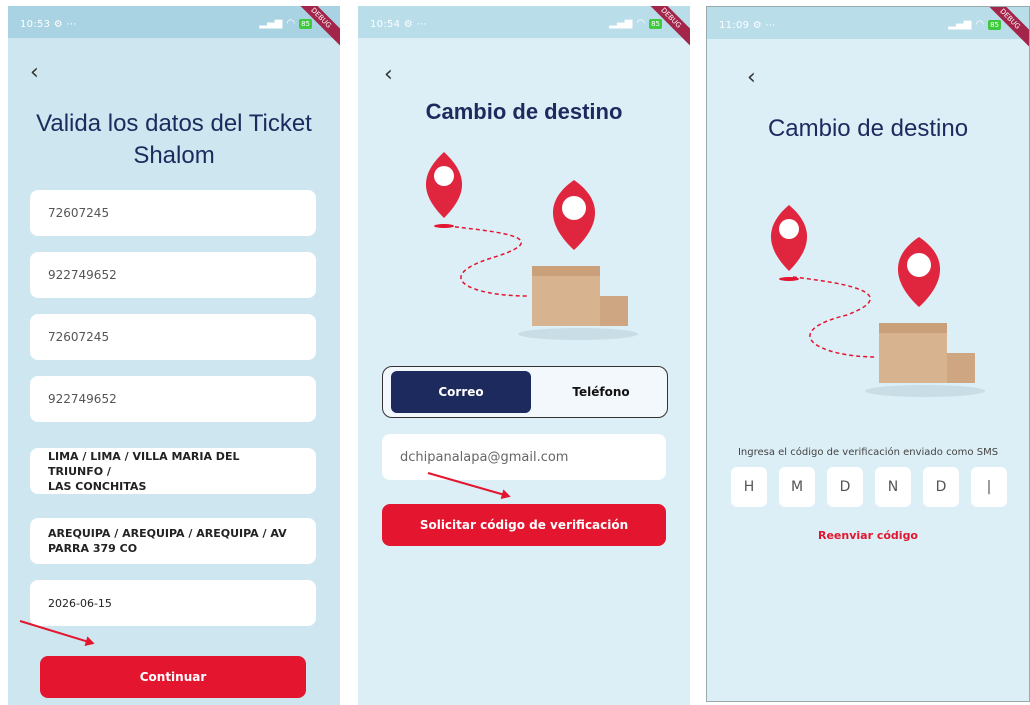  I want to click on tab-correo: Correo, so click(461, 392).